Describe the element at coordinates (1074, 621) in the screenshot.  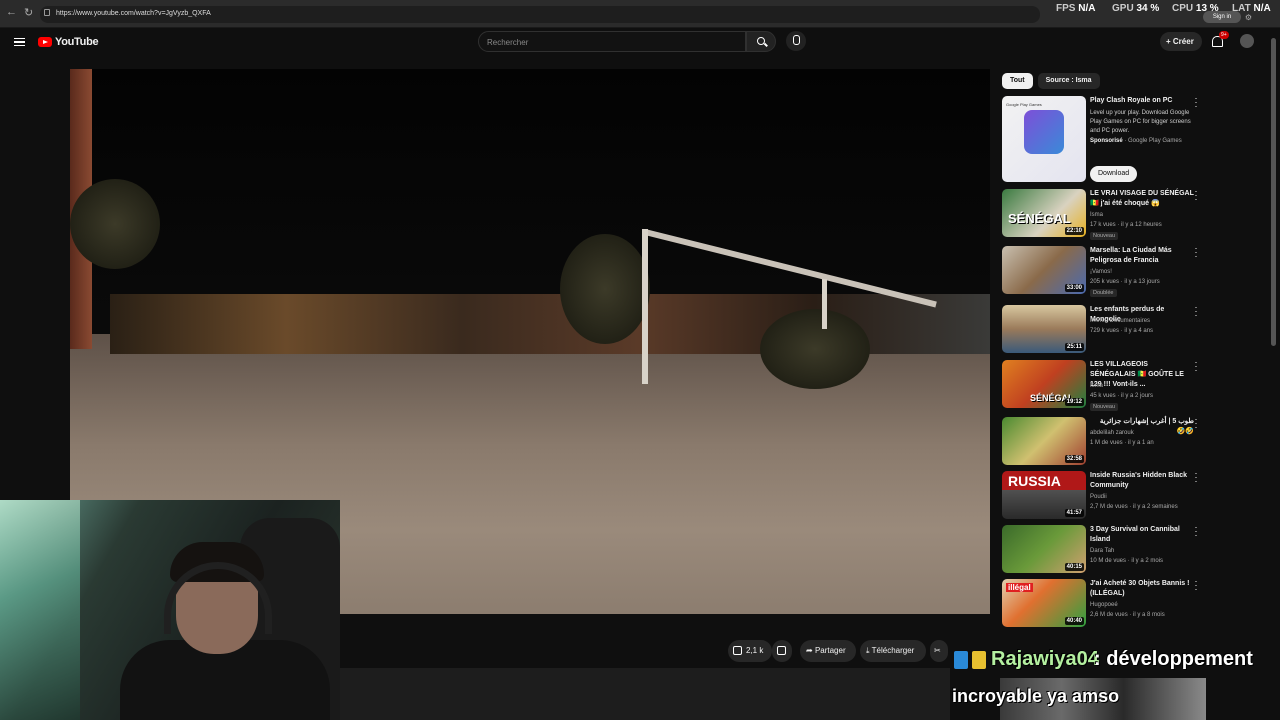
I see `video-duration: 40:40` at that location.